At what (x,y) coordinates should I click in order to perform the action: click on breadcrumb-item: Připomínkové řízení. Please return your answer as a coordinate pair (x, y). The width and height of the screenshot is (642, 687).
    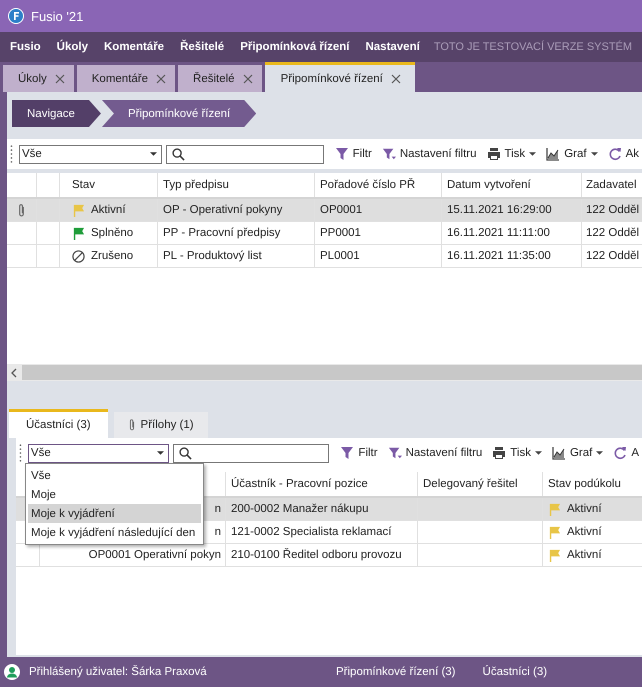
    Looking at the image, I should click on (179, 113).